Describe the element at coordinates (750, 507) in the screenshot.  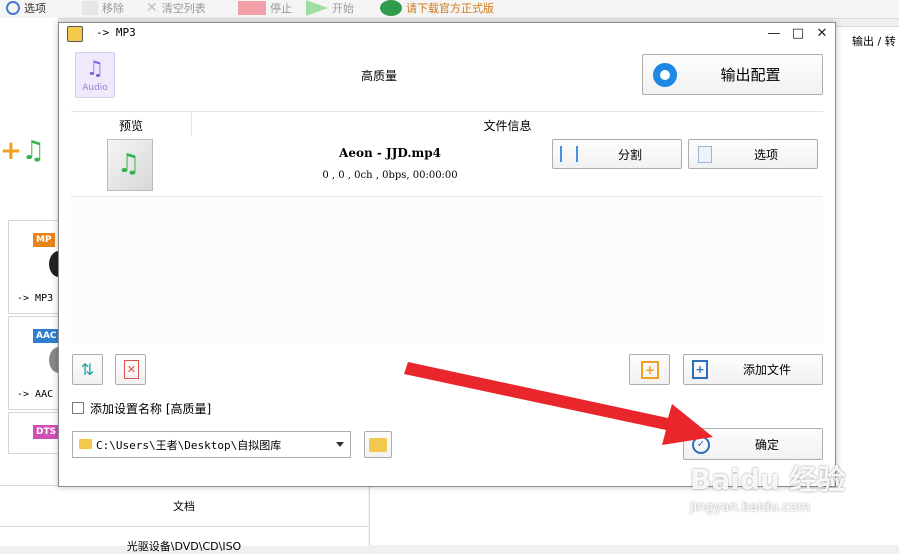
I see `watermark-url: jingyan.baidu.com` at that location.